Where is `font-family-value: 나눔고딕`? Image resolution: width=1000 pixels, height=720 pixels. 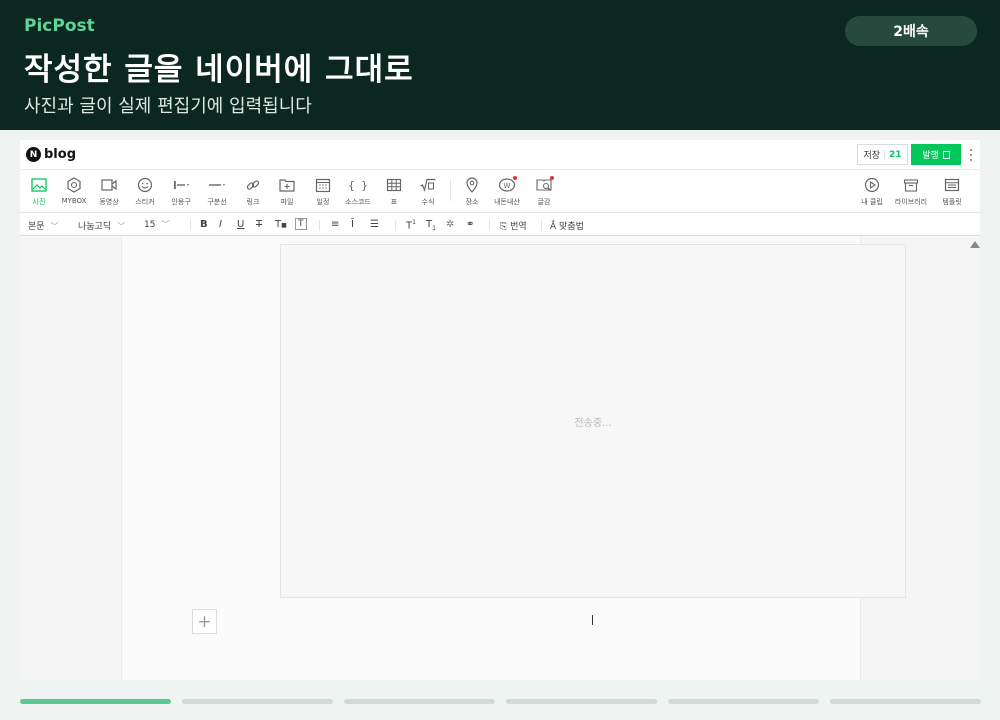
font-family-value: 나눔고딕 is located at coordinates (95, 227).